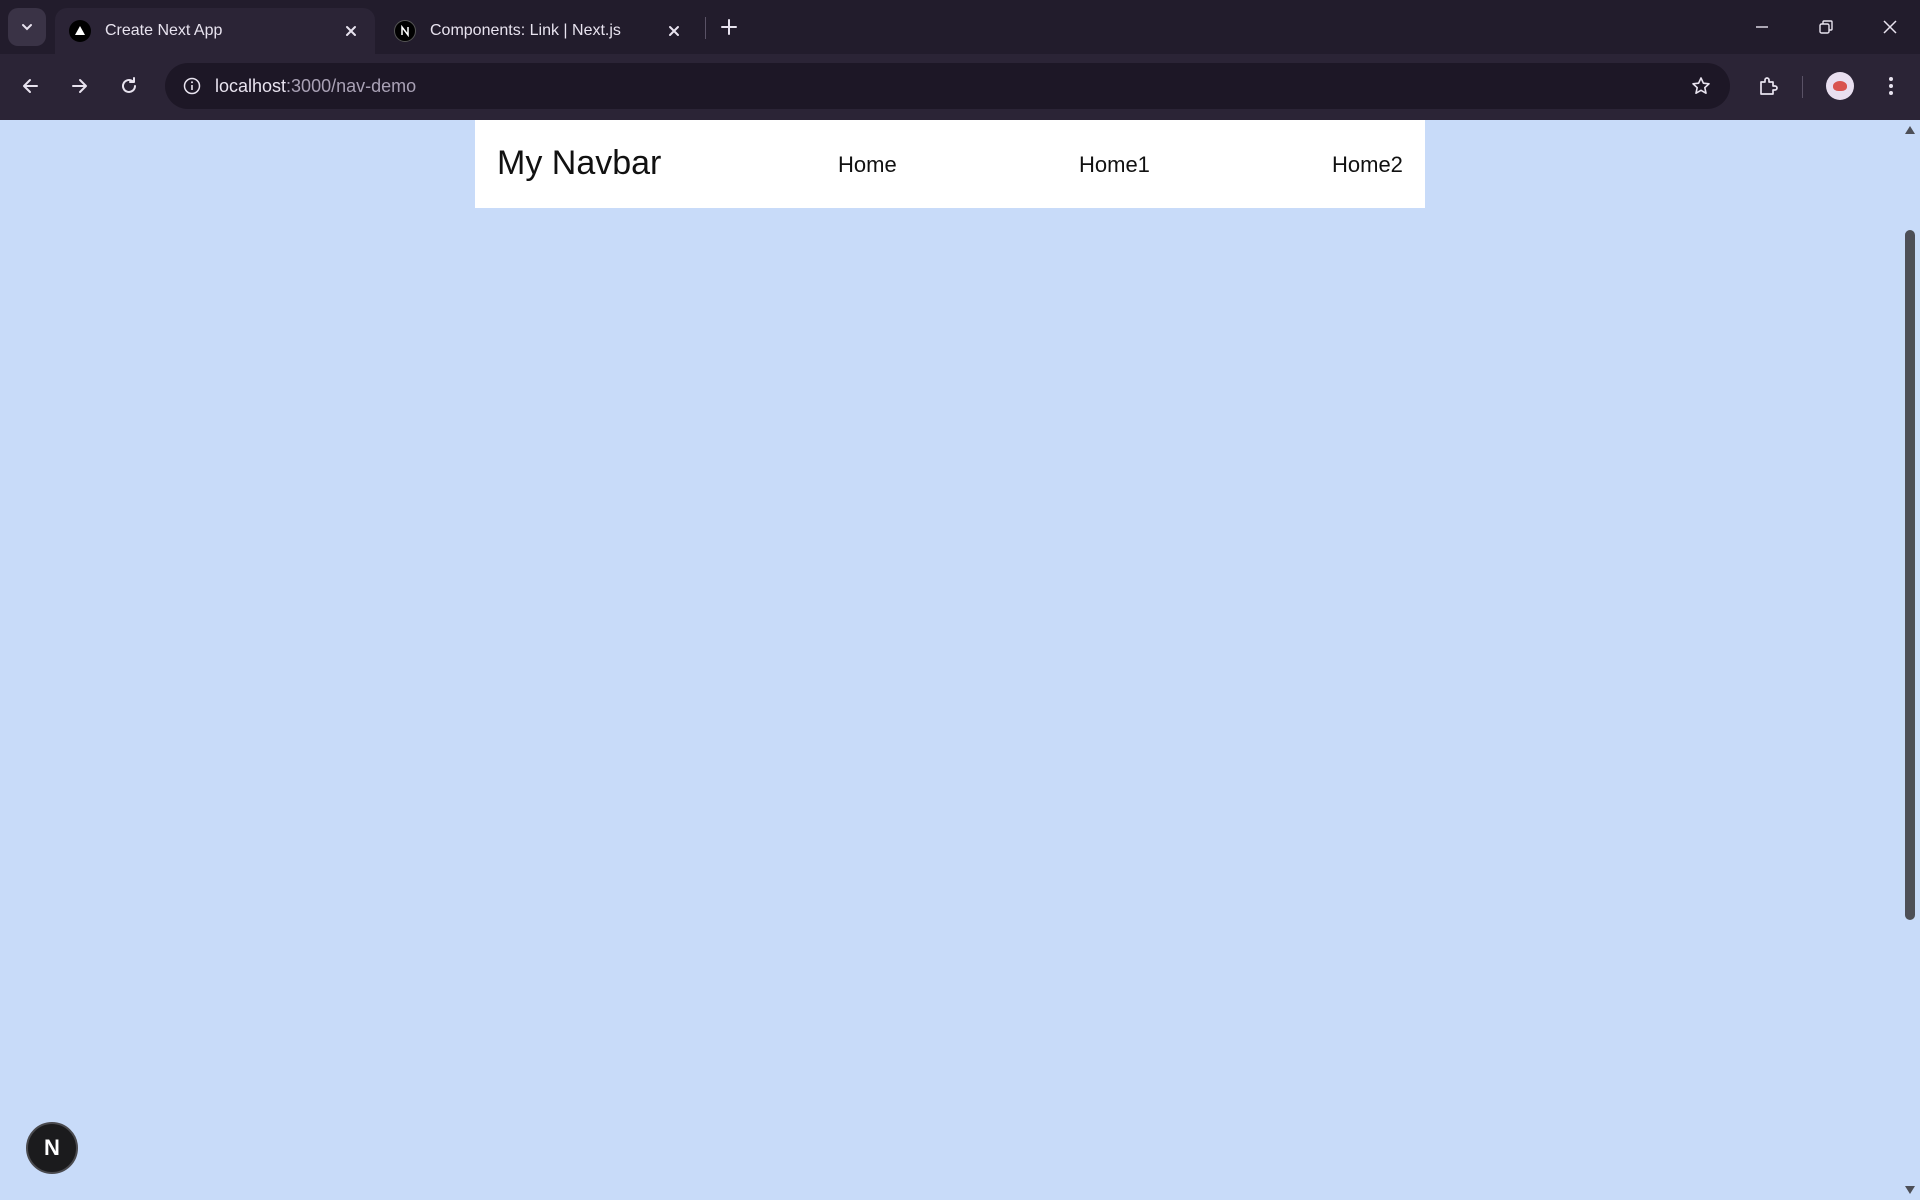 The image size is (1920, 1200). I want to click on plus-icon, so click(729, 27).